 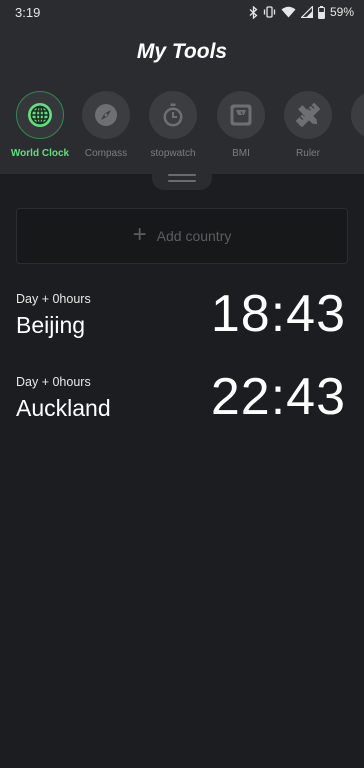 I want to click on tool-ruler: Ruler, so click(x=308, y=126).